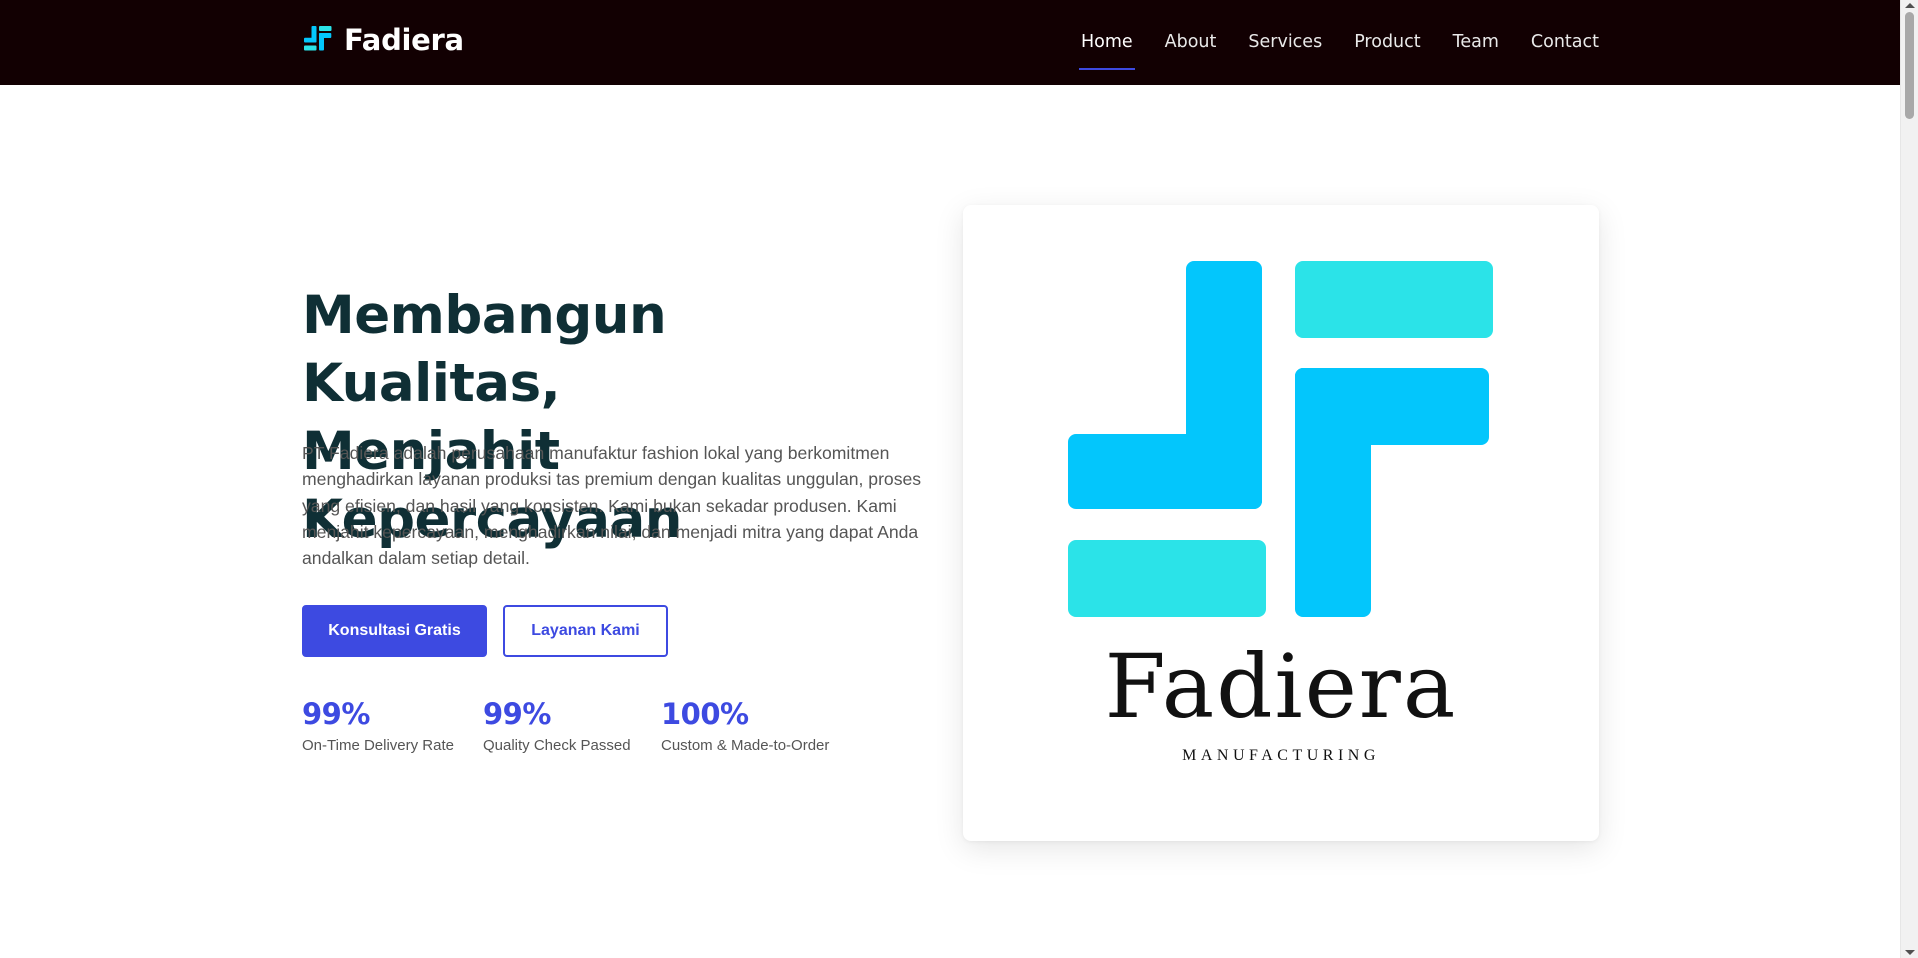  I want to click on nav-item-services: Services, so click(1285, 42).